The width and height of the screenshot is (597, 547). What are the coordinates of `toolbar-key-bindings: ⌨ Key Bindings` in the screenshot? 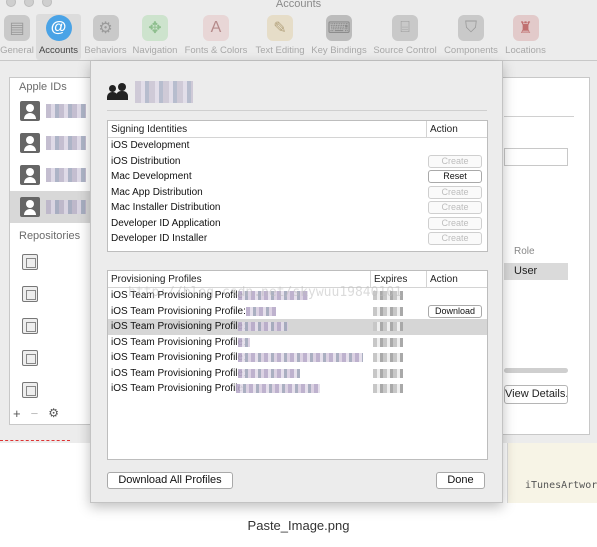 It's located at (339, 37).